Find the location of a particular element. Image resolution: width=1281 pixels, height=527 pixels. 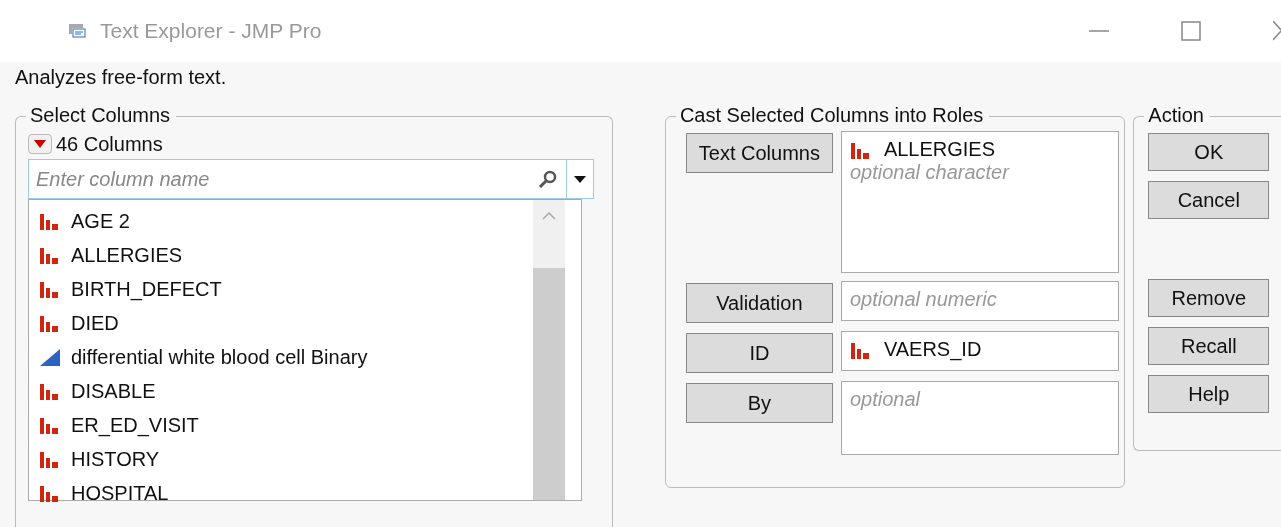

column-item: HISTORY is located at coordinates (286, 459).